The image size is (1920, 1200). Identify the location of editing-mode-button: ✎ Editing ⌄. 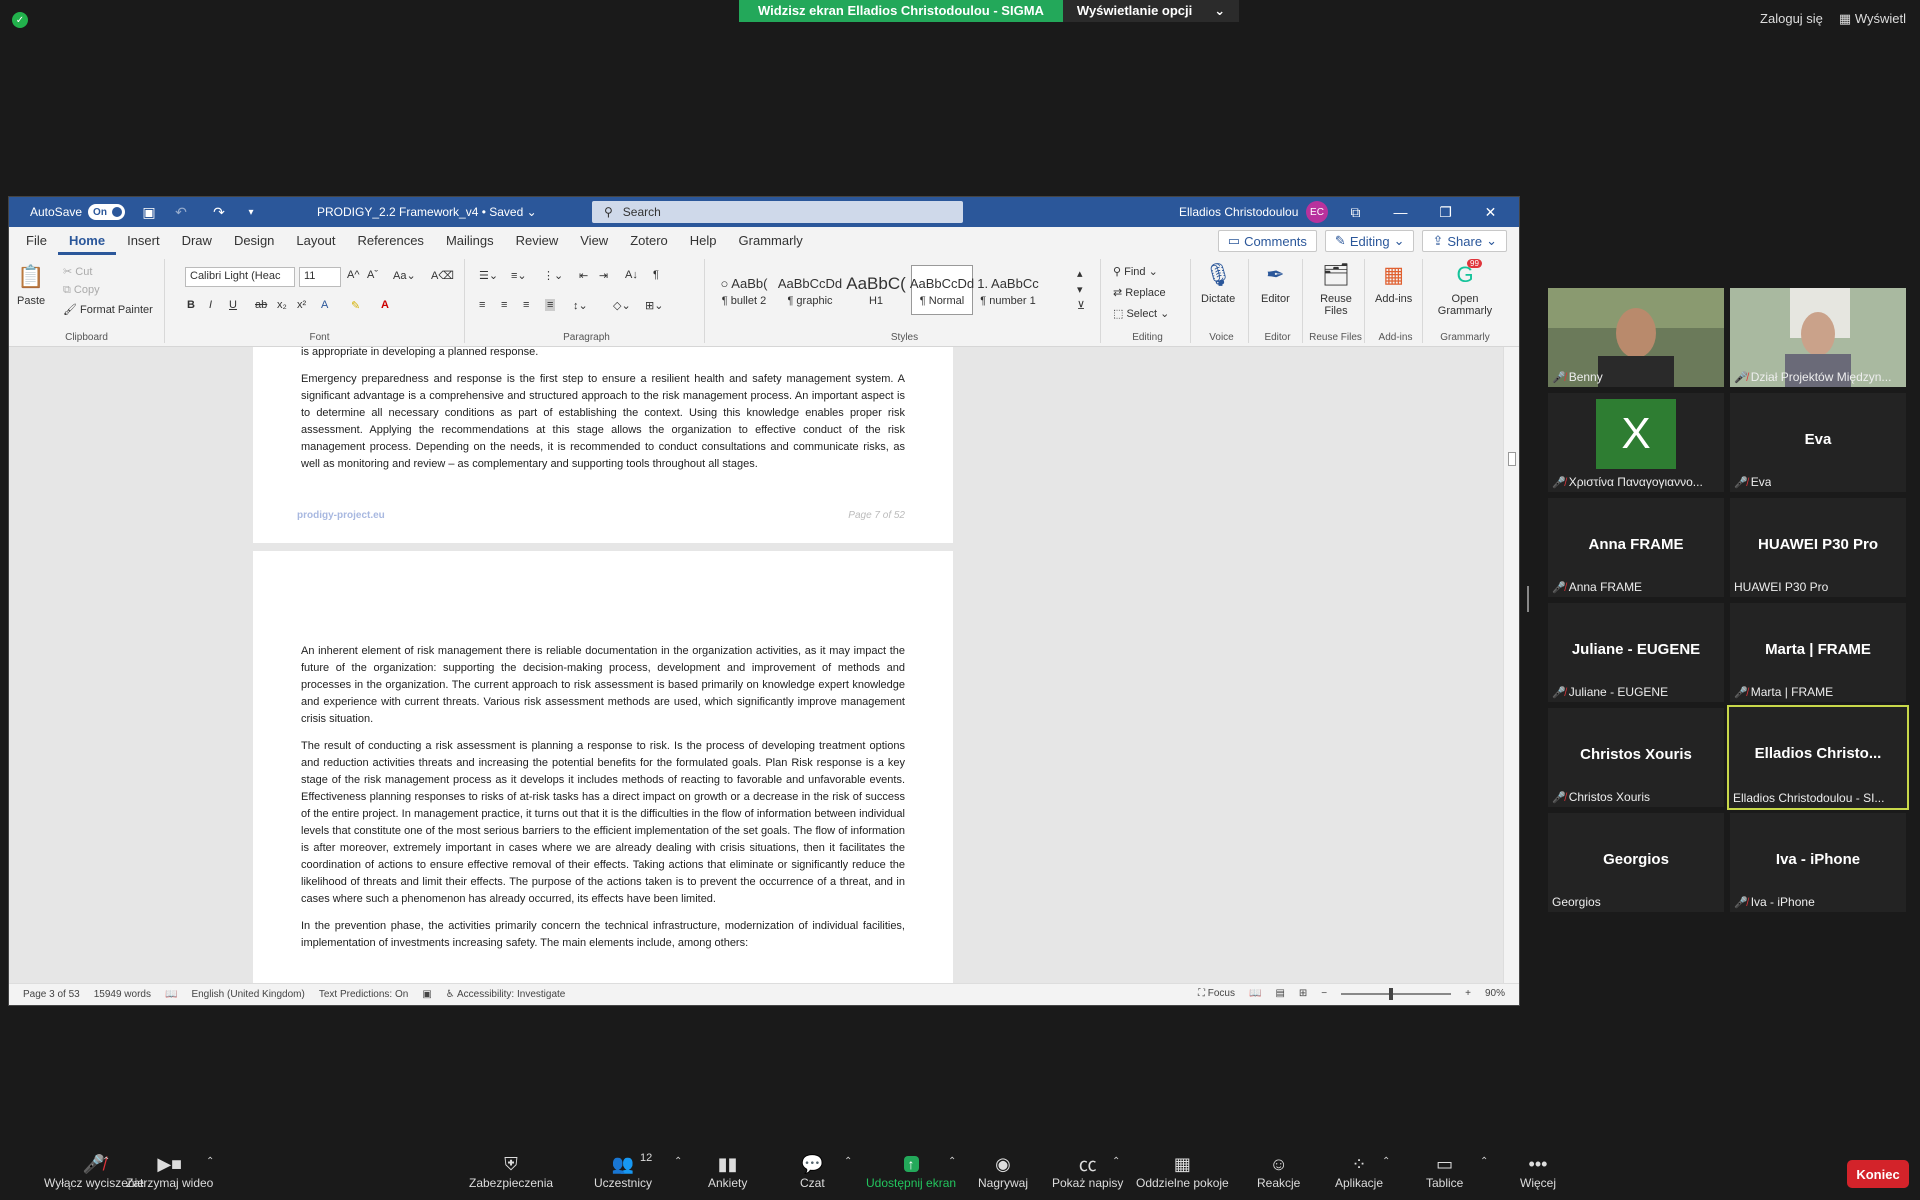
(1369, 241).